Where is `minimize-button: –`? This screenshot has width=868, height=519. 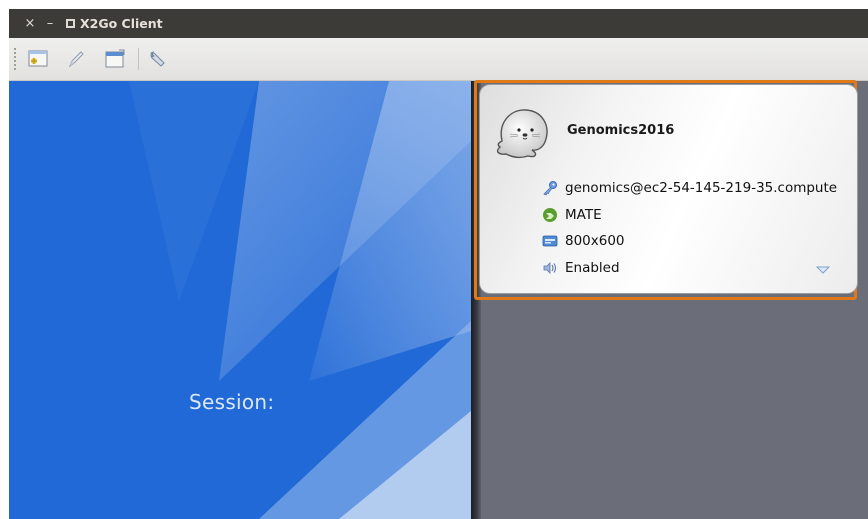 minimize-button: – is located at coordinates (50, 23).